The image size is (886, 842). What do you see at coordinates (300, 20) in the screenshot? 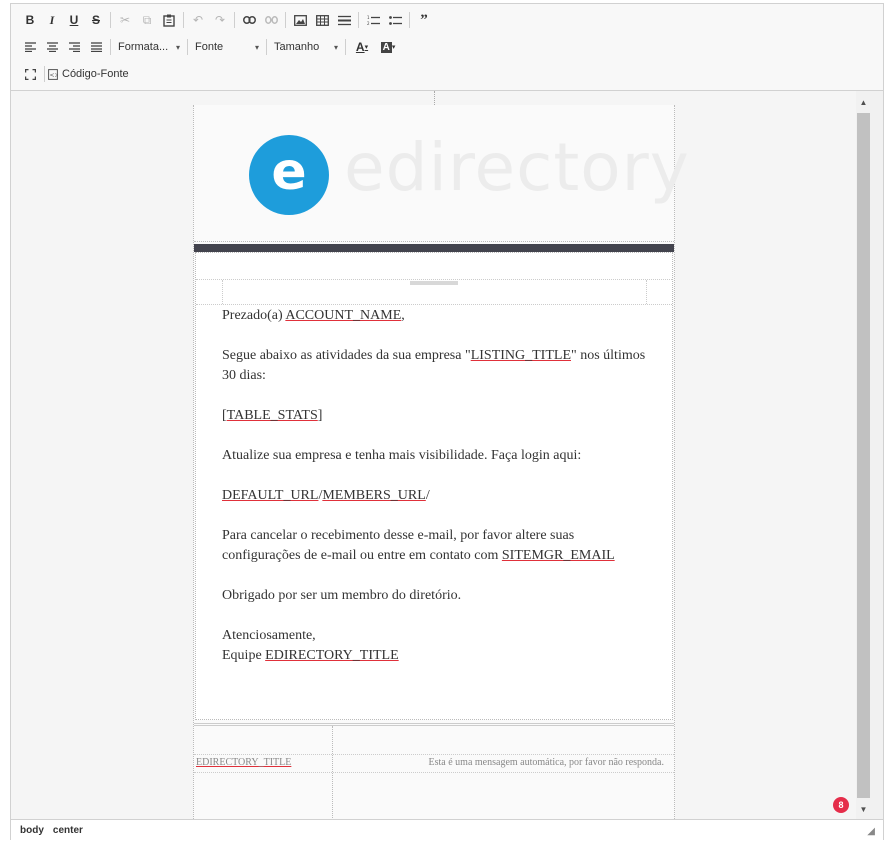
I see `image-icon` at bounding box center [300, 20].